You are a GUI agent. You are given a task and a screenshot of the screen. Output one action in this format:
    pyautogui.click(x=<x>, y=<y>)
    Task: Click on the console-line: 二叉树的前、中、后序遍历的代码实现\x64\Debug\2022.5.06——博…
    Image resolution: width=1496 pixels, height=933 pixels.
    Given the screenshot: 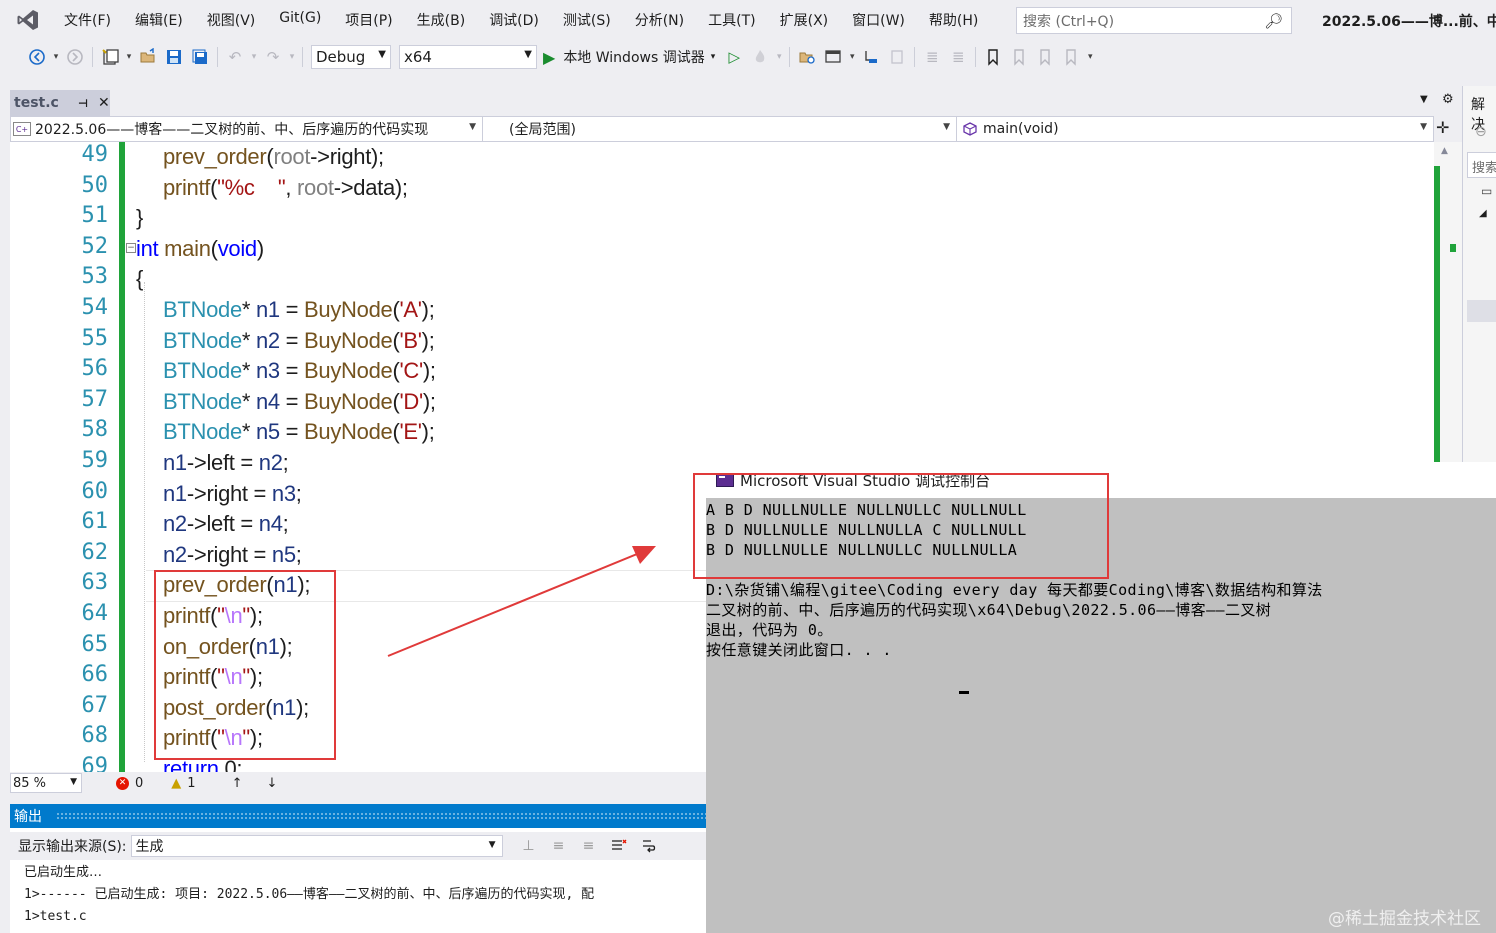 What is the action you would take?
    pyautogui.click(x=989, y=610)
    